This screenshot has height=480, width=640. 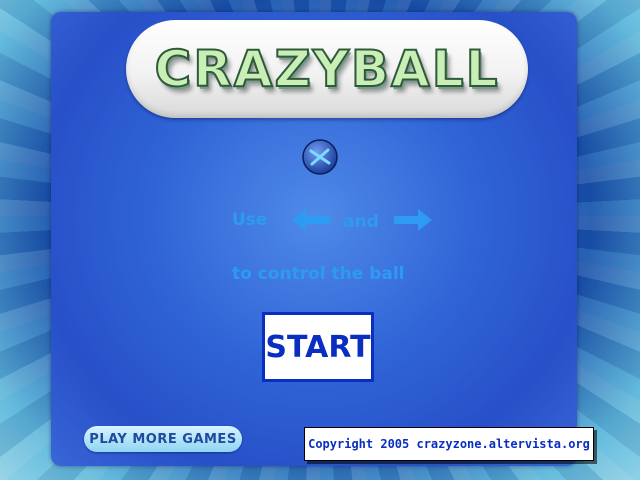 I want to click on game-title: CRAZYBALL, so click(x=327, y=69).